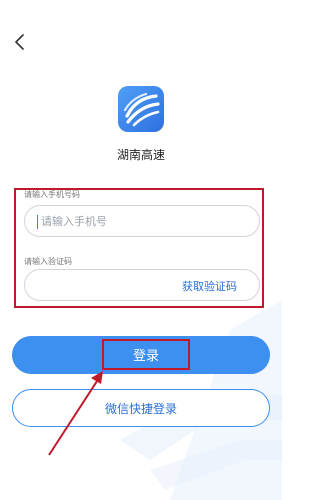 The width and height of the screenshot is (320, 500). I want to click on phone-input, so click(141, 221).